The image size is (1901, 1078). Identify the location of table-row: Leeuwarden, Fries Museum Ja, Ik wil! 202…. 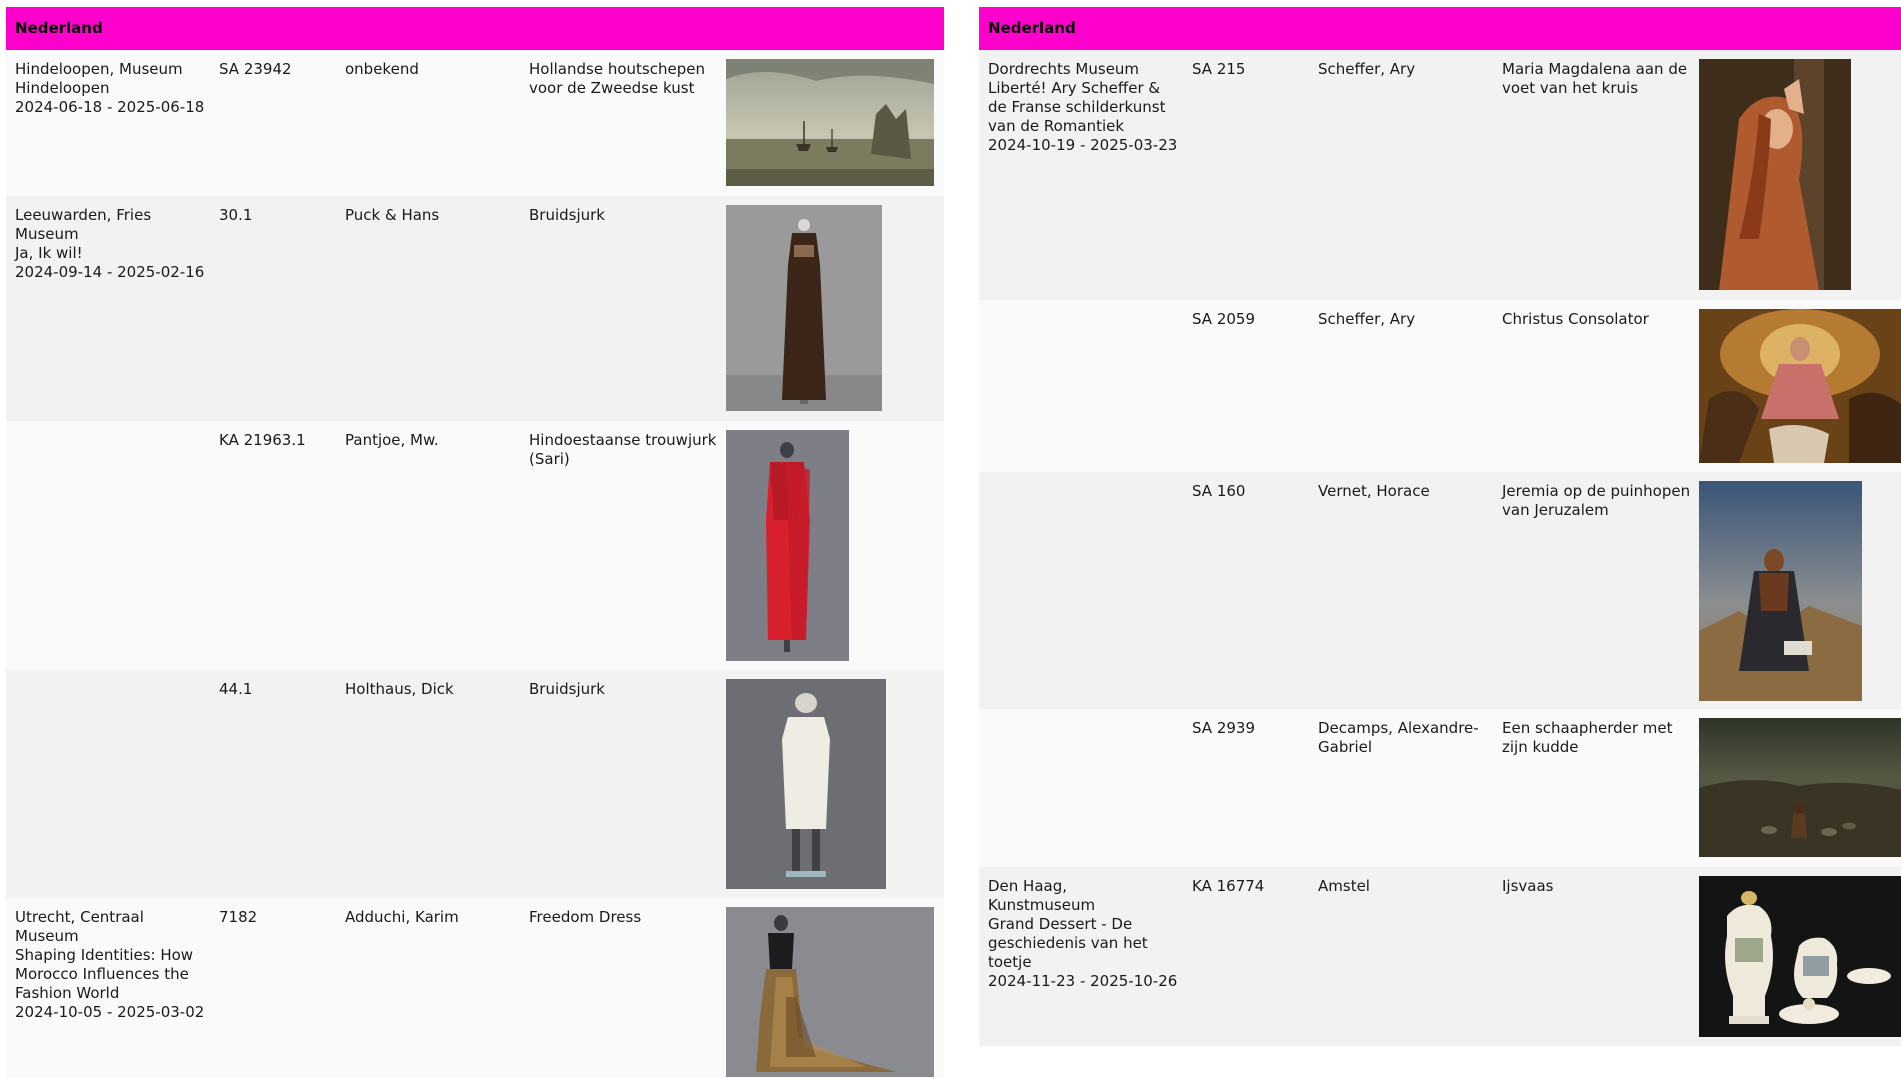
(475, 308).